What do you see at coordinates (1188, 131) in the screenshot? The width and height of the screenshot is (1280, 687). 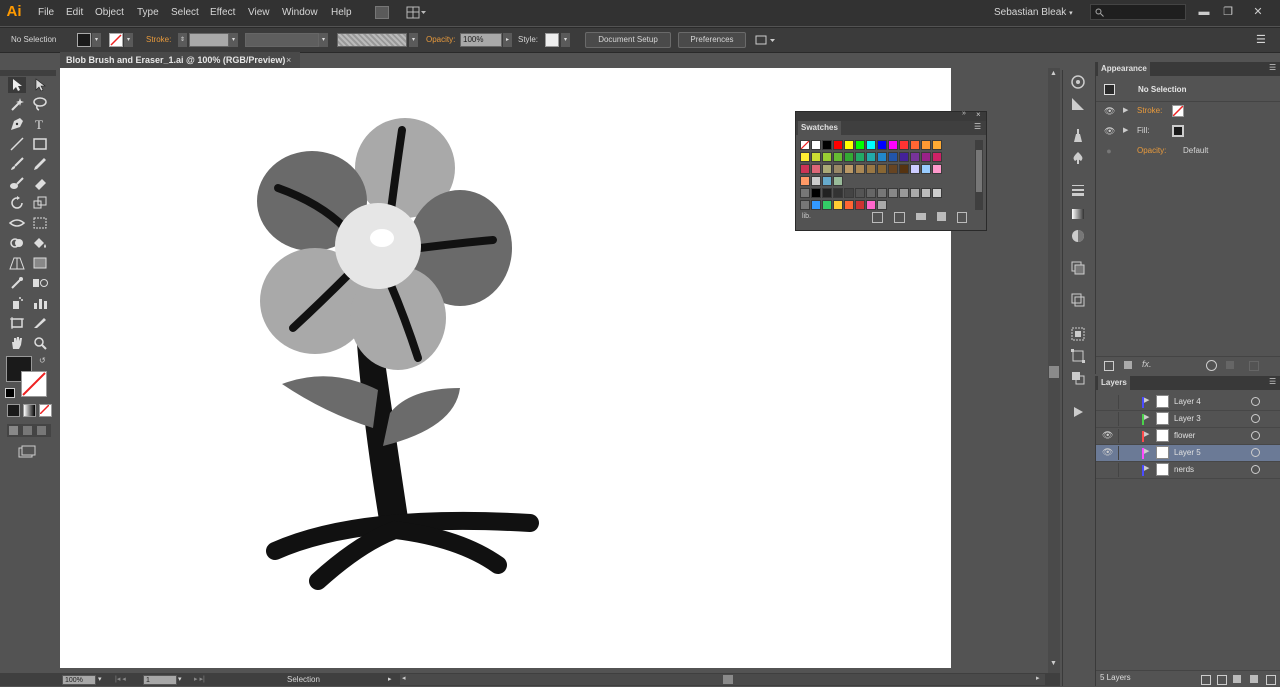 I see `fill-row: 👁 ▶ Fill:` at bounding box center [1188, 131].